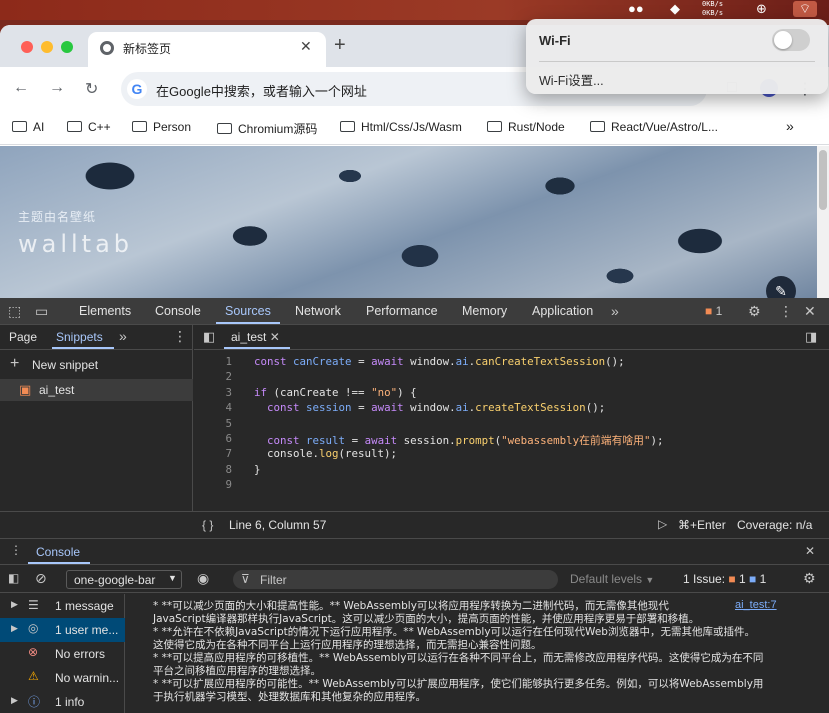 The height and width of the screenshot is (713, 829). Describe the element at coordinates (34, 702) in the screenshot. I see `info-icon: ⓘ` at that location.